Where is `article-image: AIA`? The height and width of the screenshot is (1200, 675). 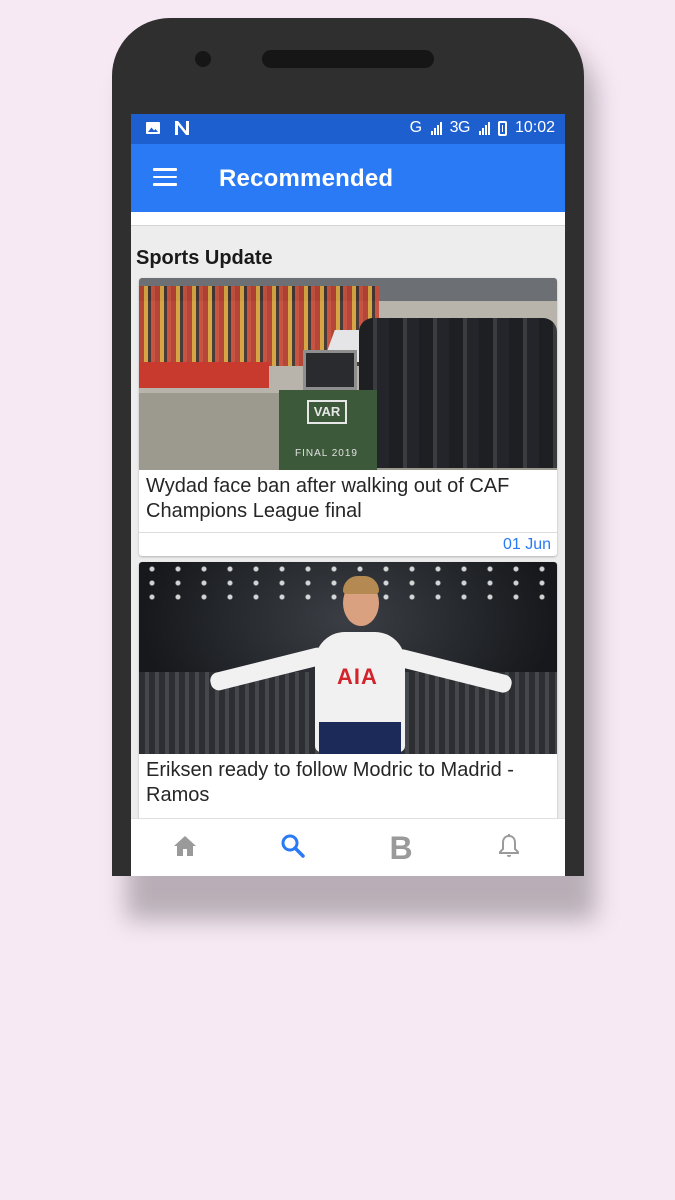 article-image: AIA is located at coordinates (348, 658).